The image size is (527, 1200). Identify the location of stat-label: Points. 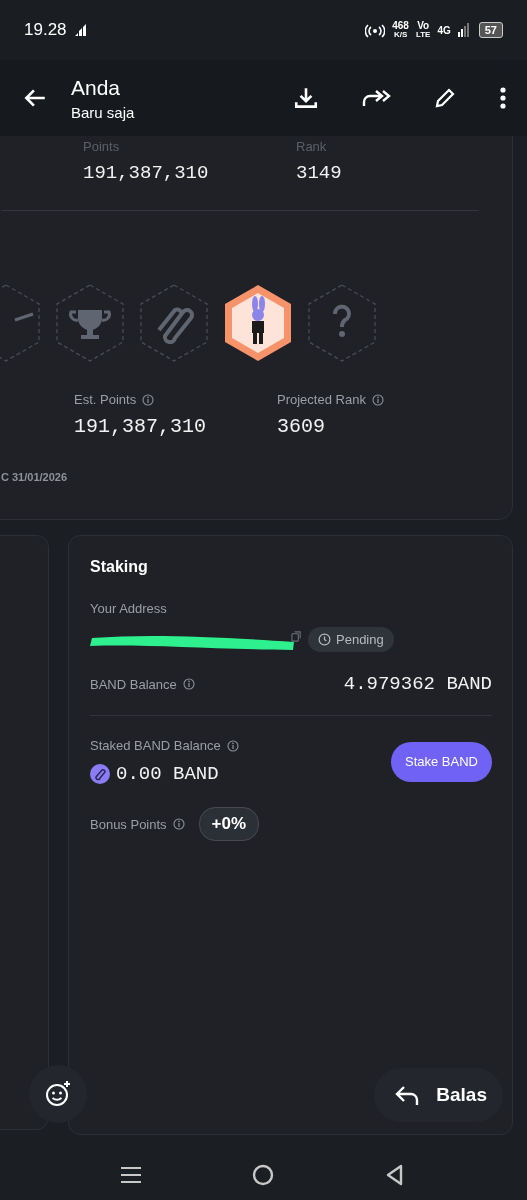
(102, 146).